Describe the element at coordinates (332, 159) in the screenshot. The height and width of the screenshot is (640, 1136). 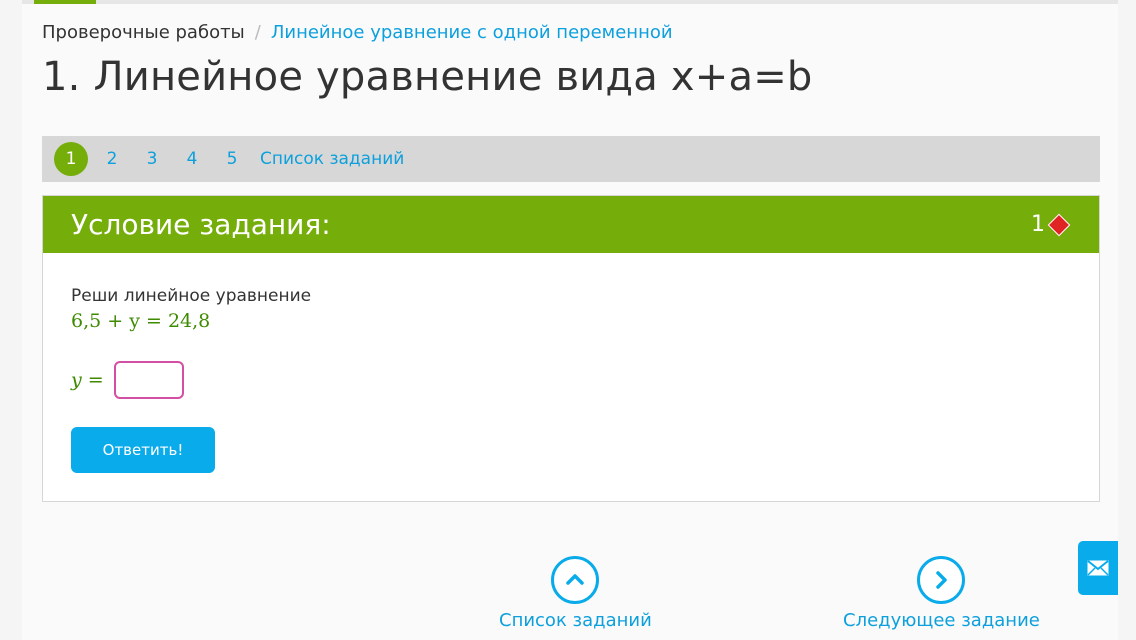
I see `task-list-link: Список заданий` at that location.